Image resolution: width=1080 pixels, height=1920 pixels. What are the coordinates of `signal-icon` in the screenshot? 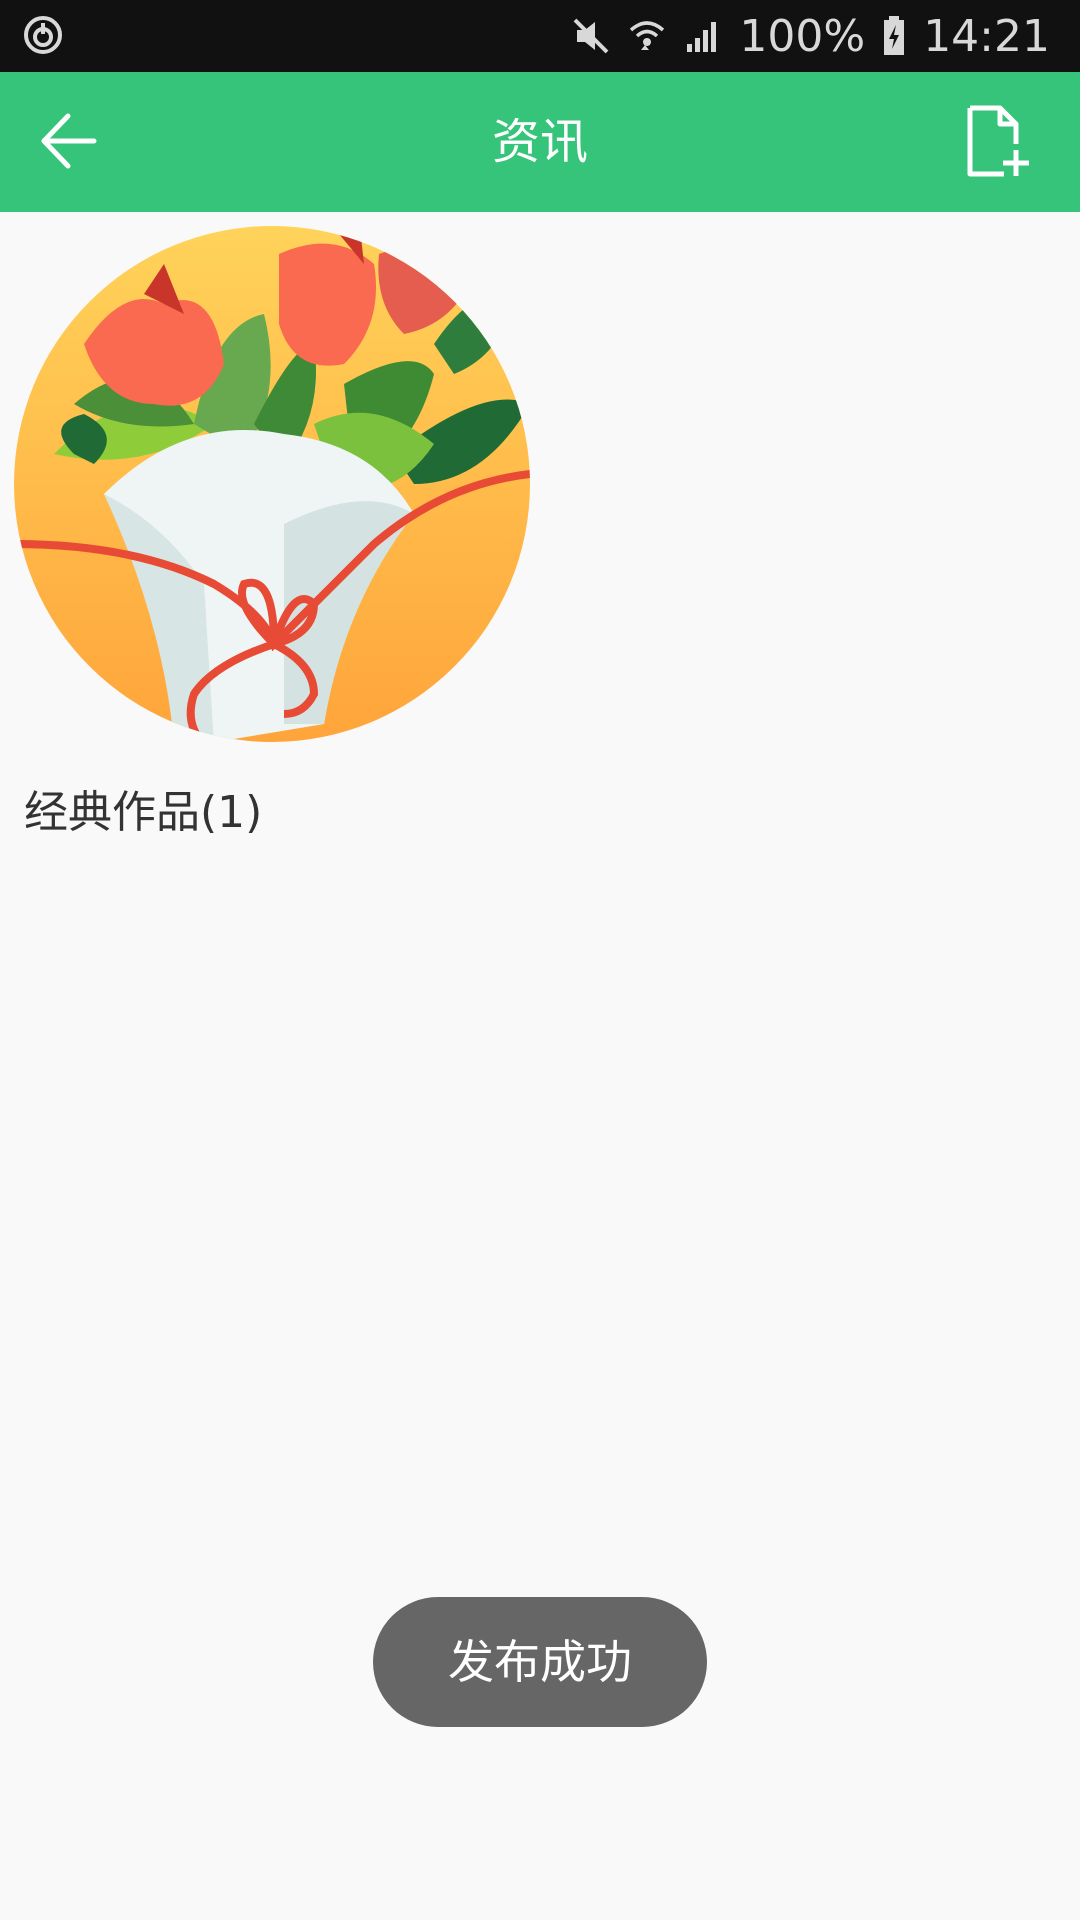 It's located at (702, 37).